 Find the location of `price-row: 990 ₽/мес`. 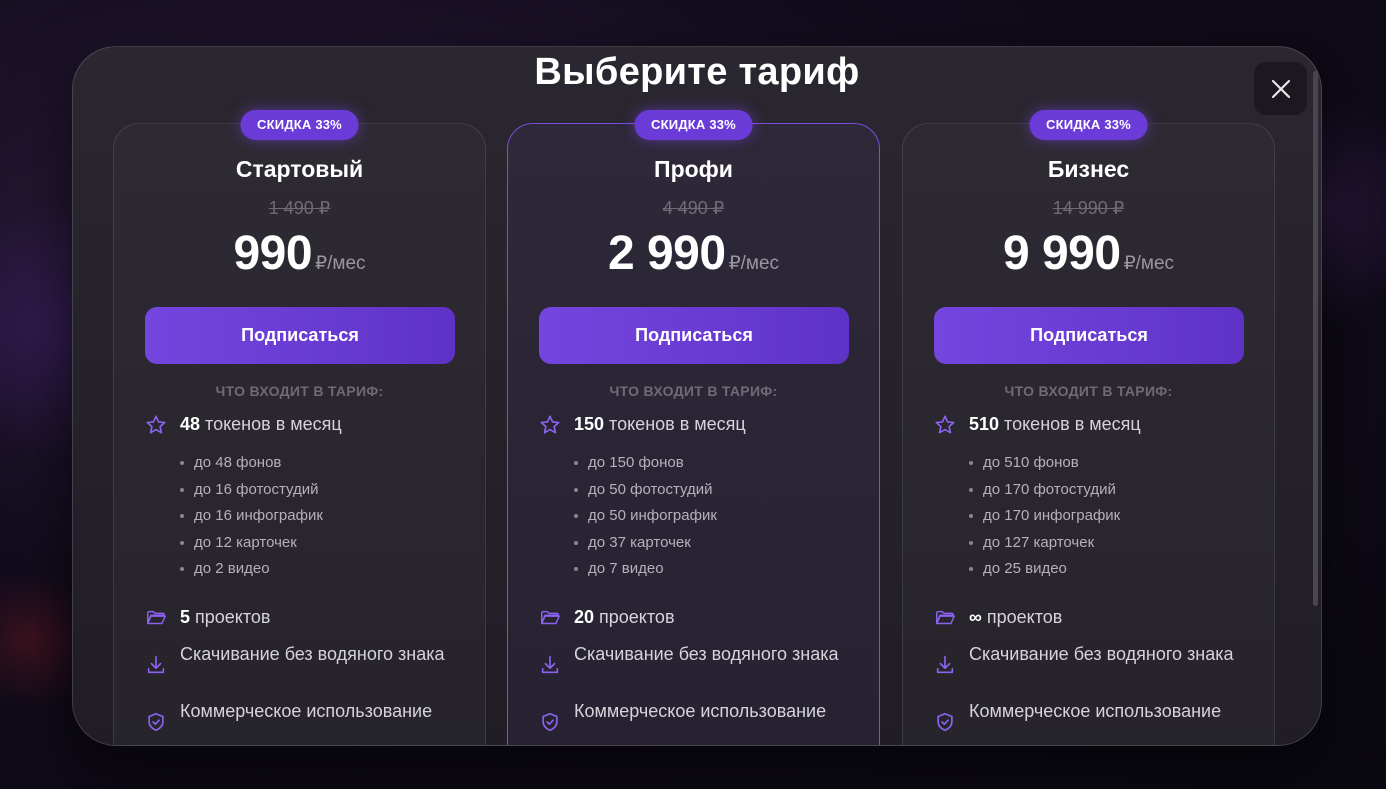

price-row: 990 ₽/мес is located at coordinates (299, 253).